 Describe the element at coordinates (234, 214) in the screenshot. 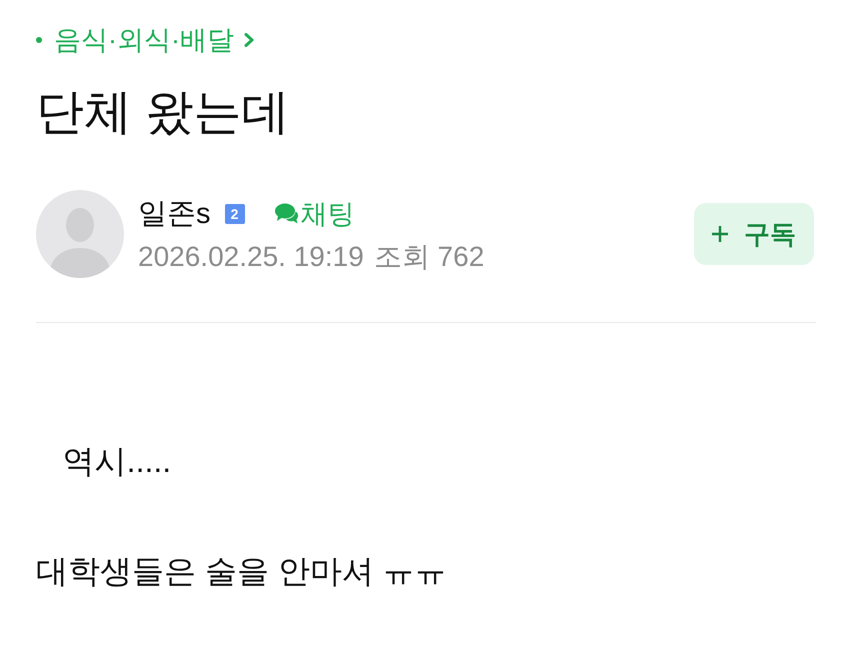

I see `level-badge: 2` at that location.